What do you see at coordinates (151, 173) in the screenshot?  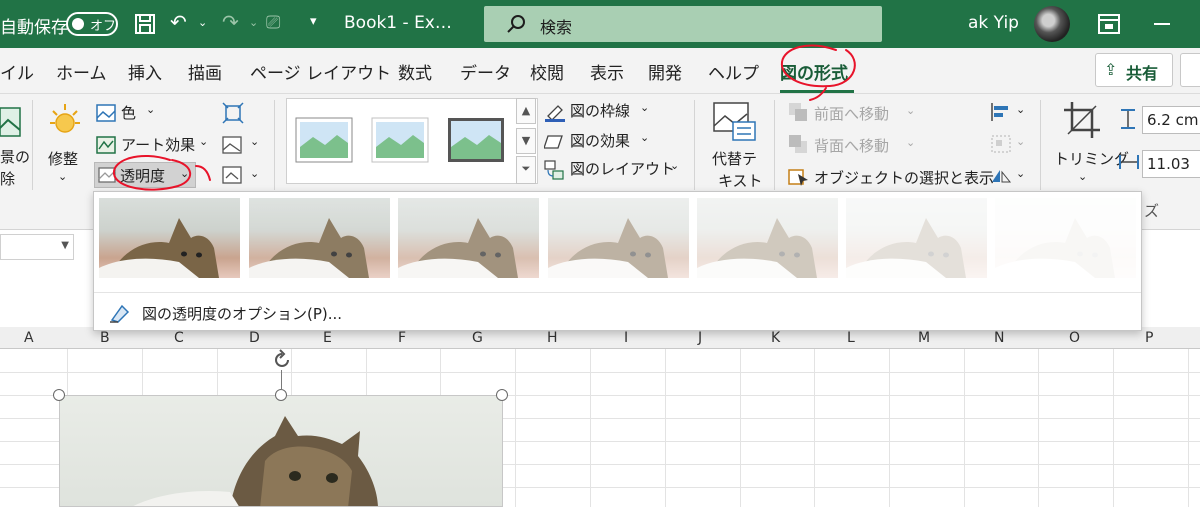 I see `annotation-circle-transparency` at bounding box center [151, 173].